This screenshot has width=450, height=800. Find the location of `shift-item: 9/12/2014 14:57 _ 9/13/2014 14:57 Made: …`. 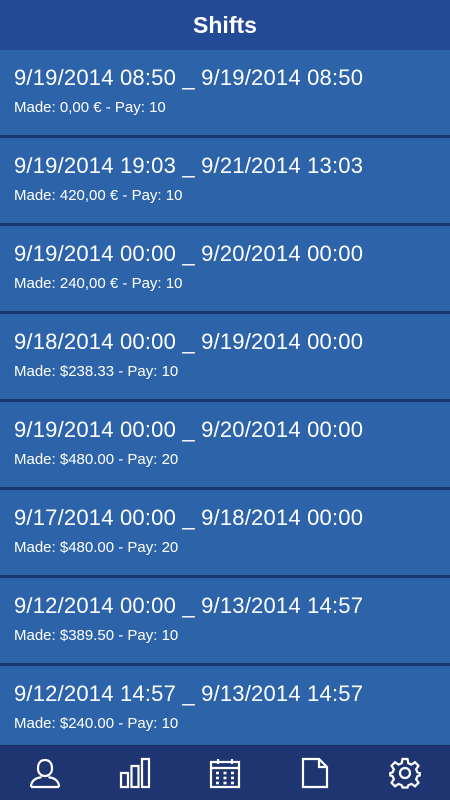

shift-item: 9/12/2014 14:57 _ 9/13/2014 14:57 Made: … is located at coordinates (225, 705).